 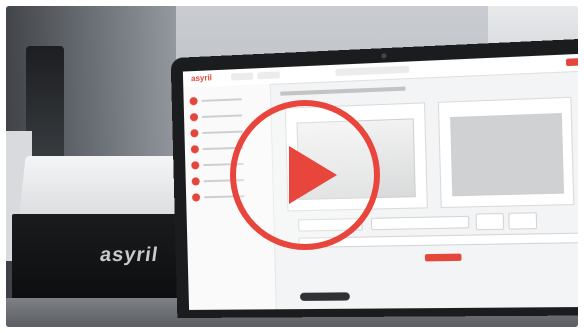 I want to click on webcam-icon, so click(x=384, y=56).